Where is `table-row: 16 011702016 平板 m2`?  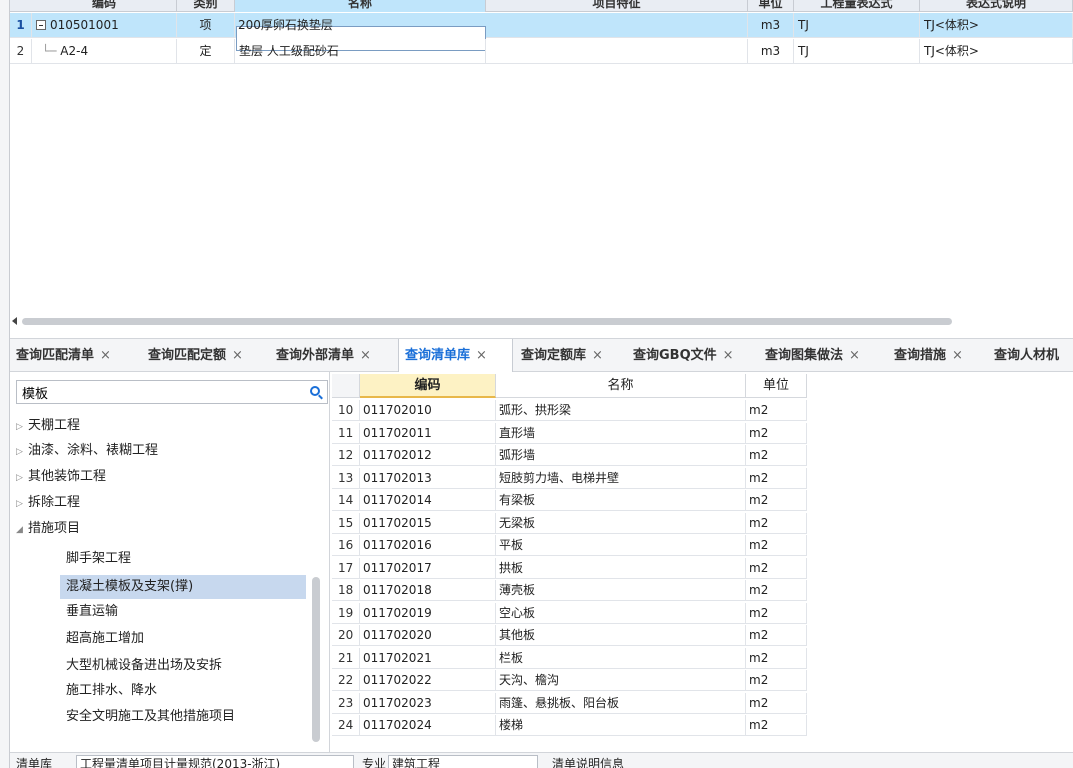
table-row: 16 011702016 平板 m2 is located at coordinates (569, 545).